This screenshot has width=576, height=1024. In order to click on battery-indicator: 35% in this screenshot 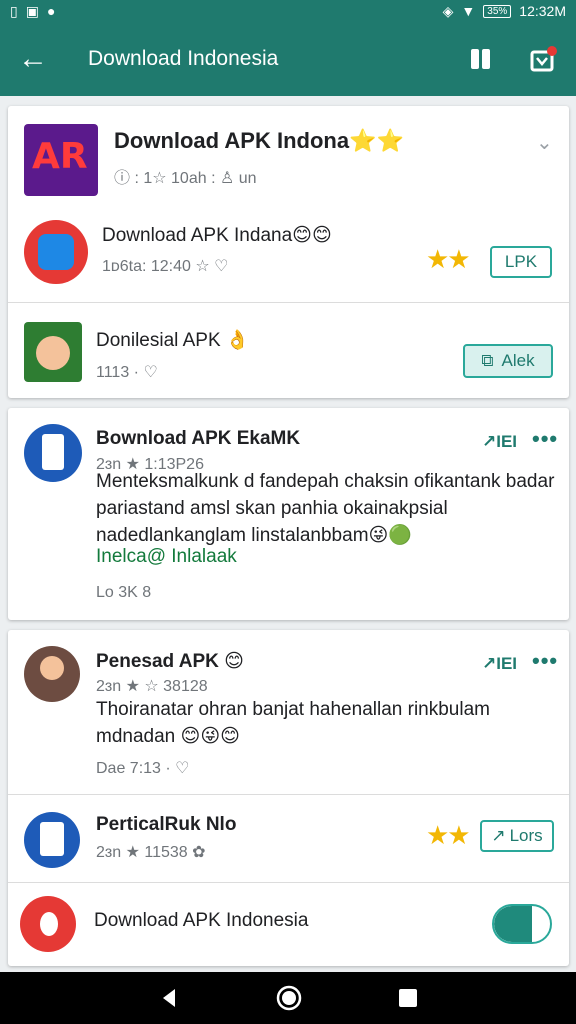, I will do `click(497, 11)`.